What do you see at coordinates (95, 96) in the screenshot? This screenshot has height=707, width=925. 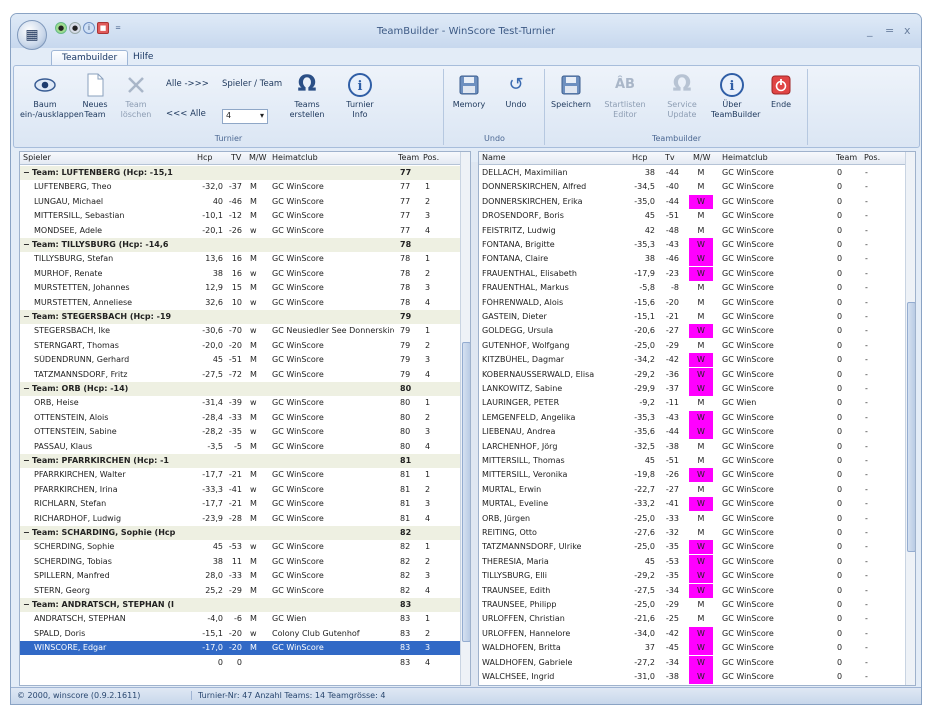 I see `neues-team-button: Neues Team` at bounding box center [95, 96].